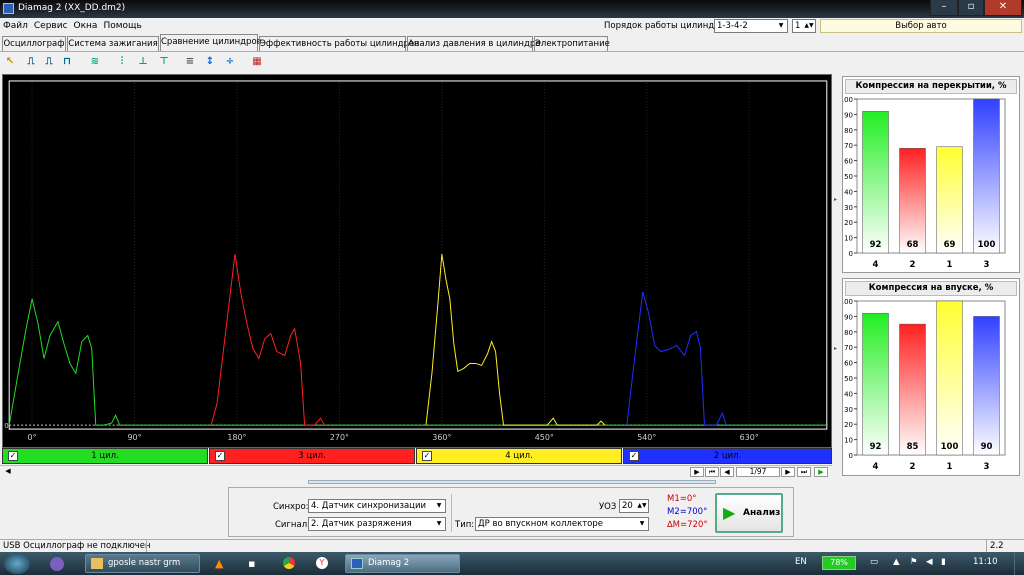 This screenshot has height=575, width=1024. I want to click on spin-arrows-icon: ▲▼, so click(642, 505).